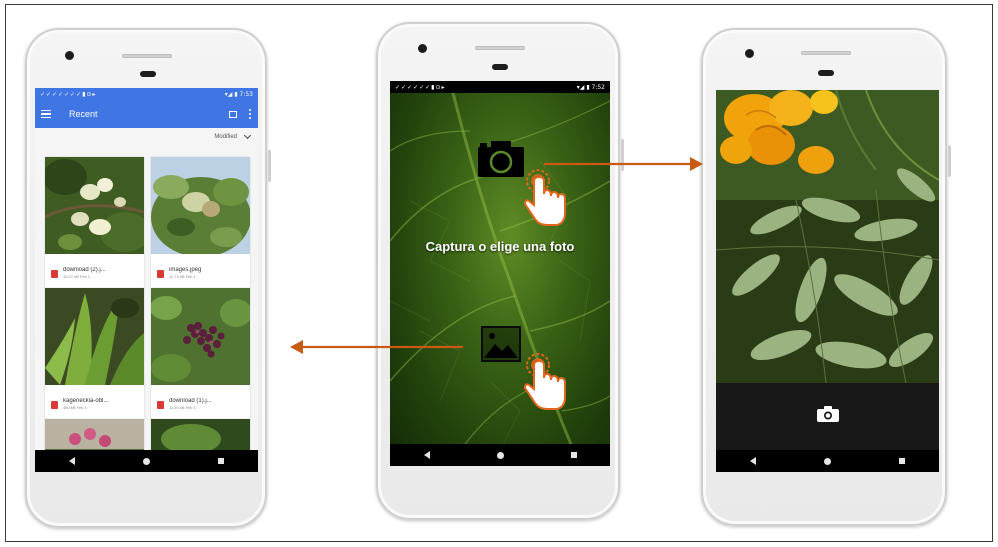 Image resolution: width=998 pixels, height=547 pixels. What do you see at coordinates (247, 135) in the screenshot?
I see `chevron-down-icon` at bounding box center [247, 135].